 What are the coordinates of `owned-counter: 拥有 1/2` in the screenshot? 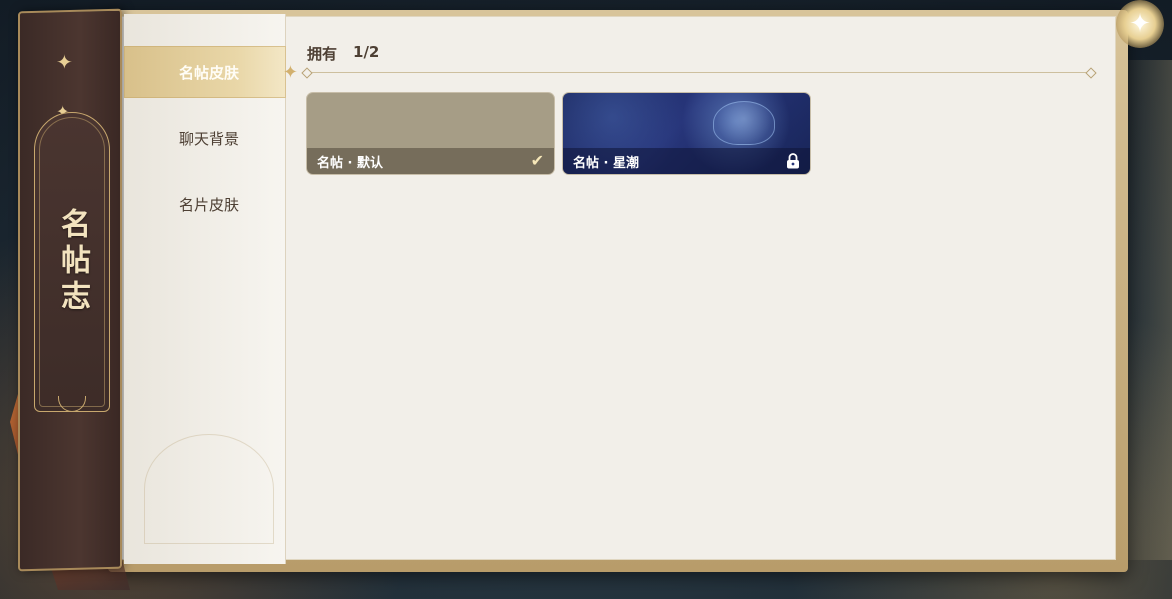 It's located at (343, 53).